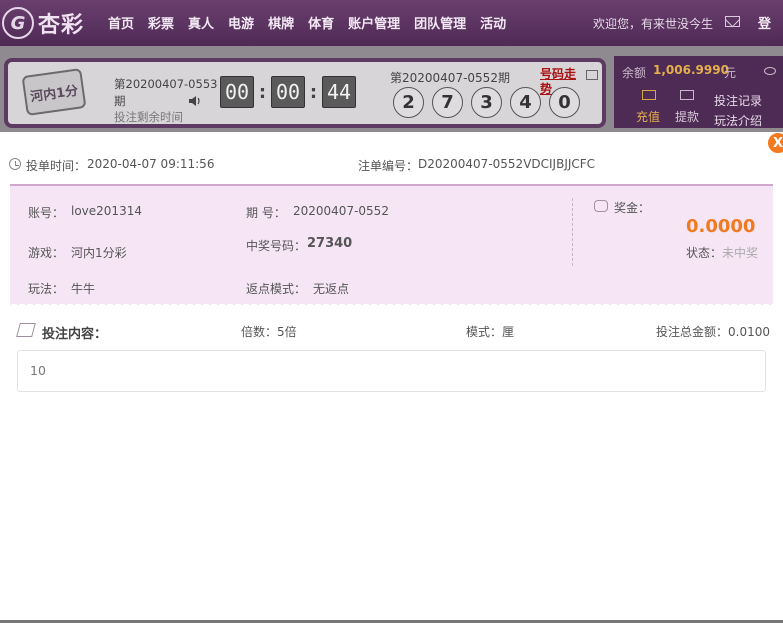 The width and height of the screenshot is (783, 623). What do you see at coordinates (572, 232) in the screenshot?
I see `panel-divider` at bounding box center [572, 232].